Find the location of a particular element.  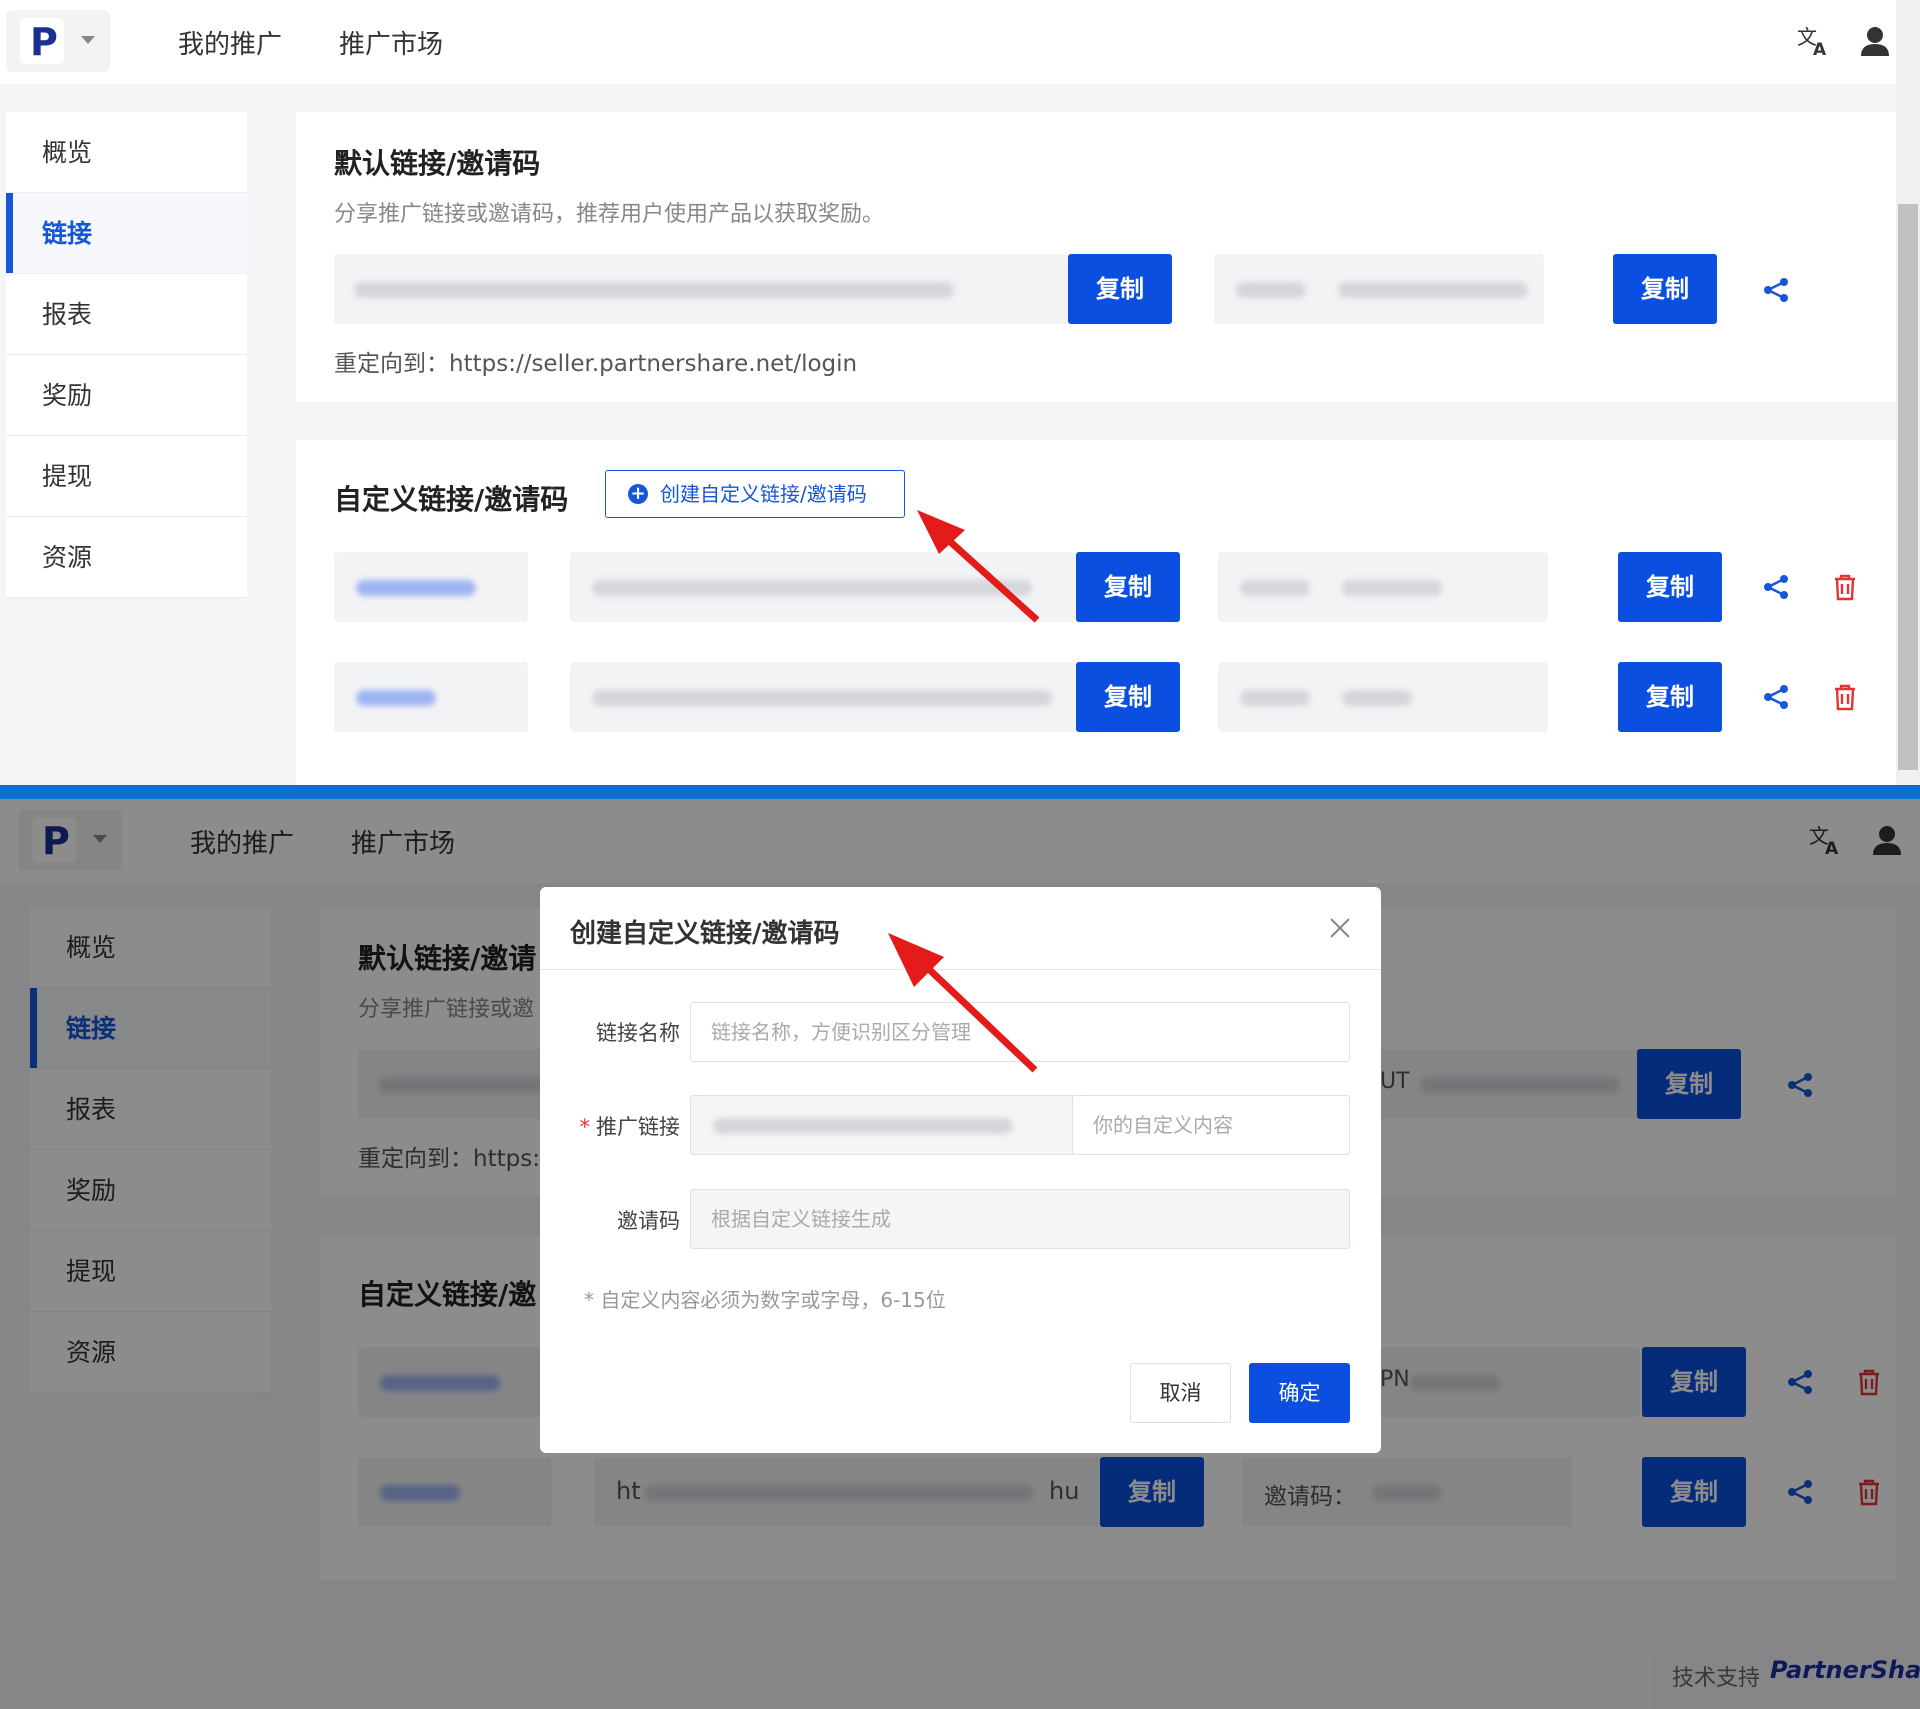

default-link-title: 默认链接/邀请码 is located at coordinates (437, 163).